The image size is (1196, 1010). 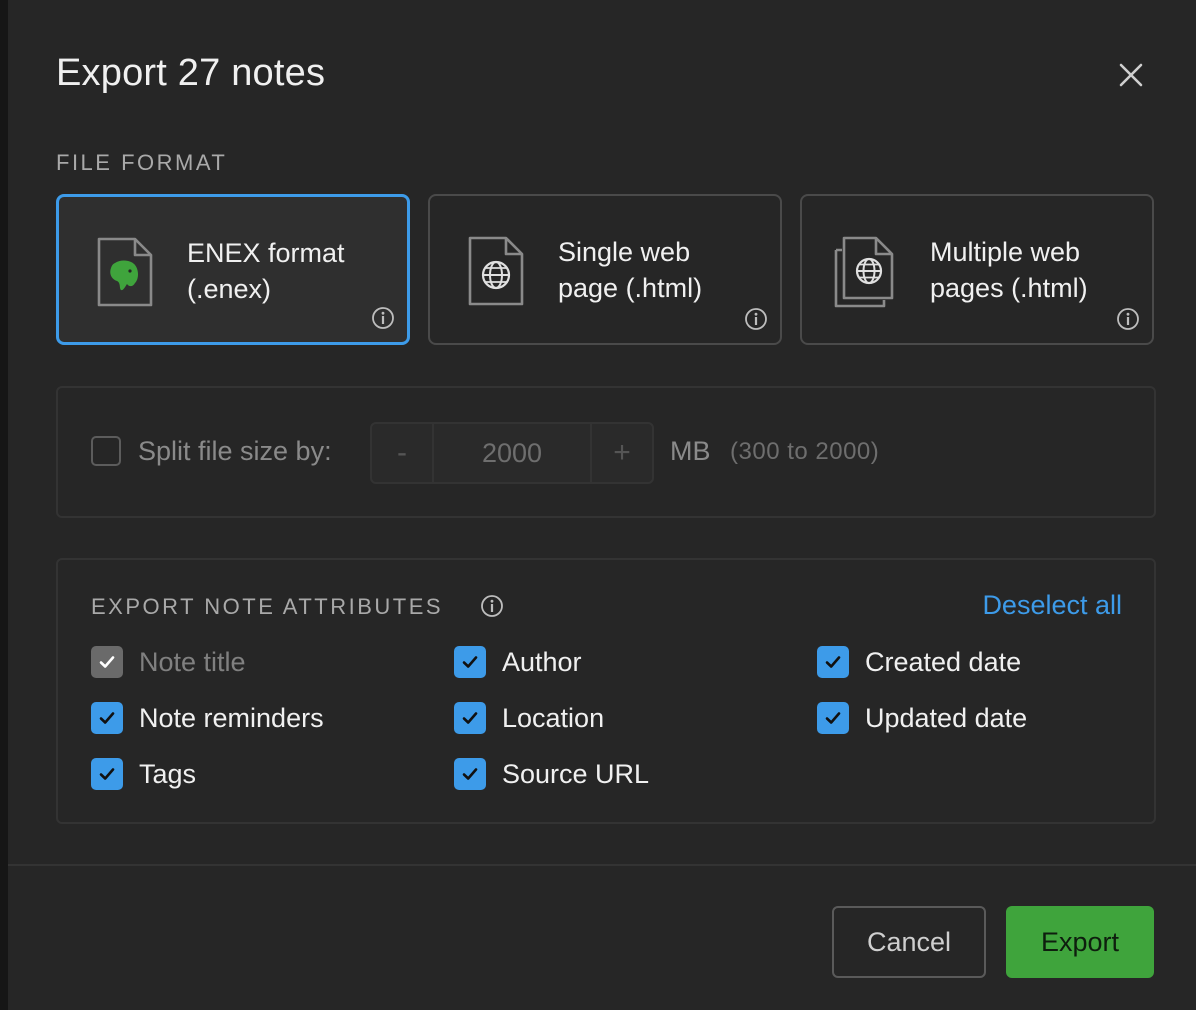 I want to click on attribute-location: Location, so click(x=529, y=718).